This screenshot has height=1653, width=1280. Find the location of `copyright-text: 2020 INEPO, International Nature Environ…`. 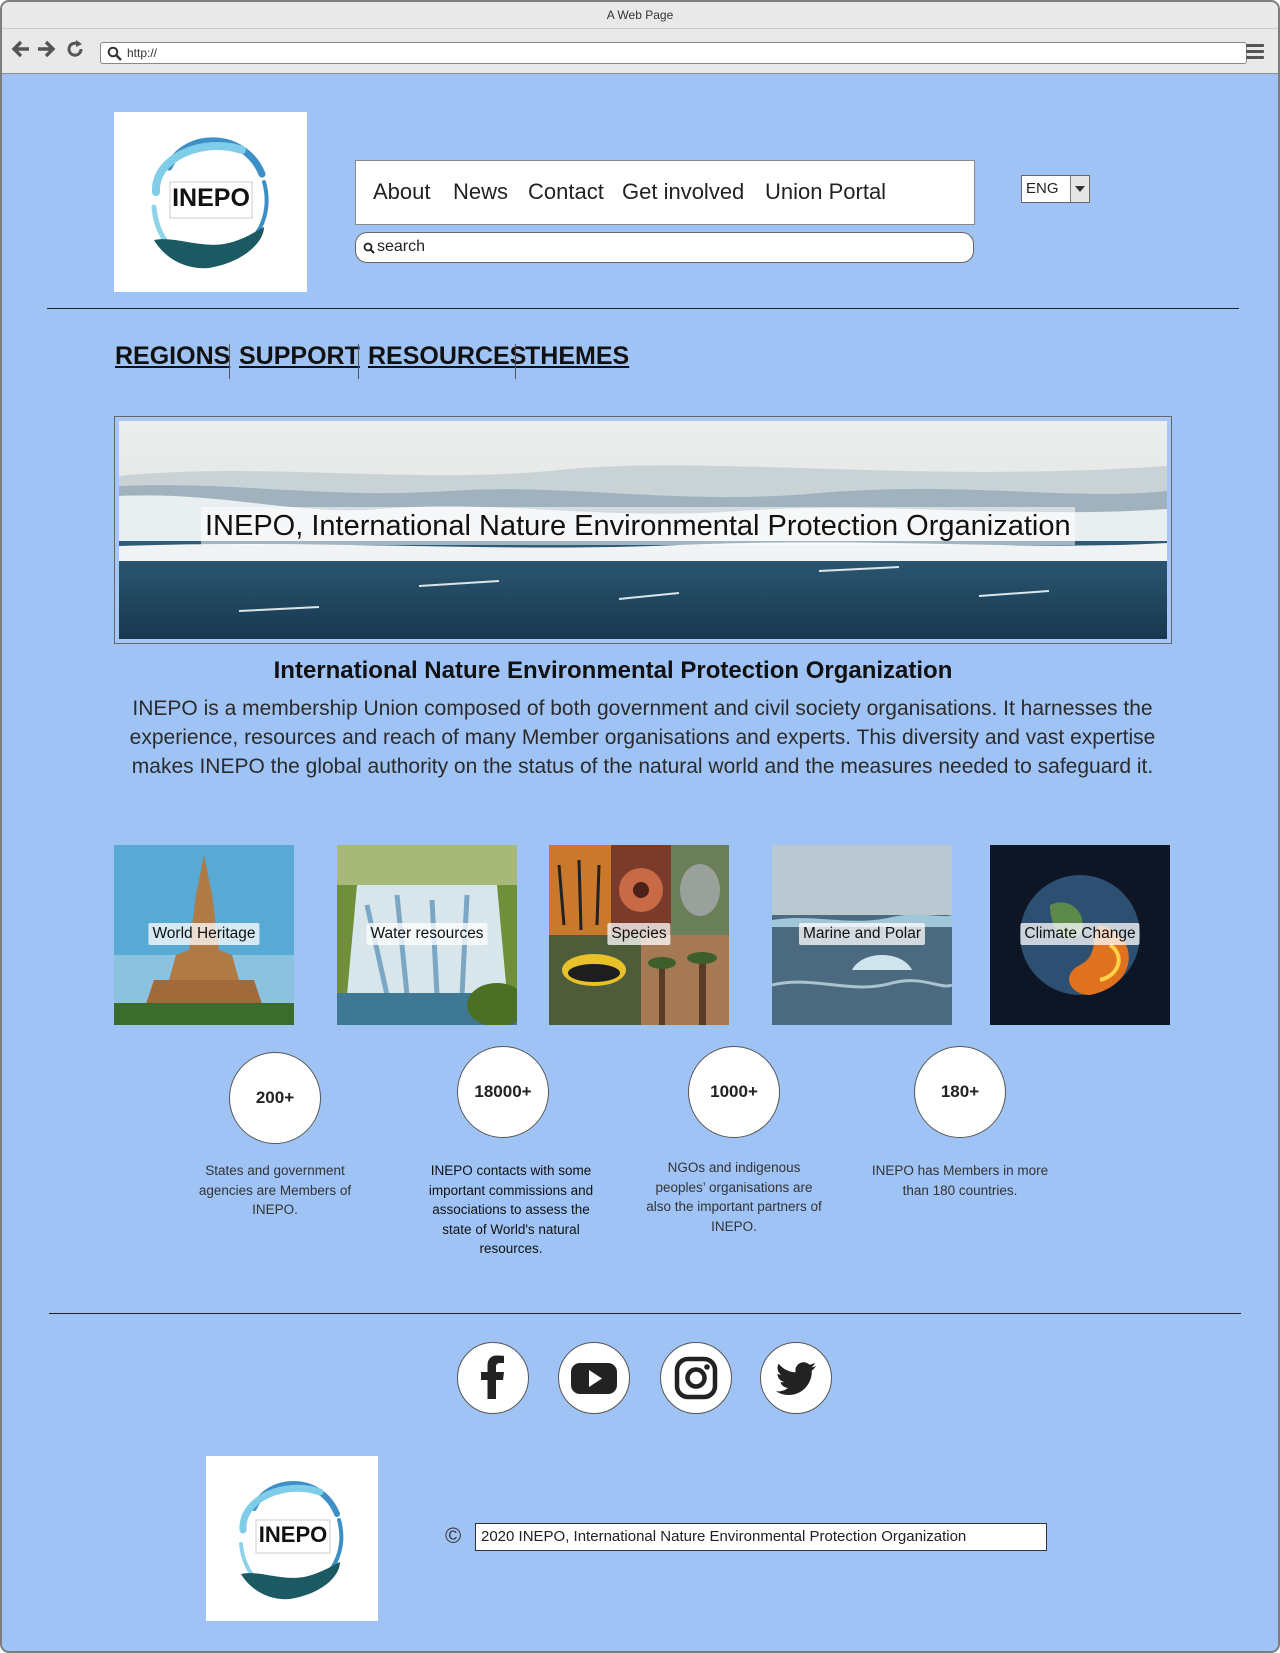

copyright-text: 2020 INEPO, International Nature Environ… is located at coordinates (761, 1537).